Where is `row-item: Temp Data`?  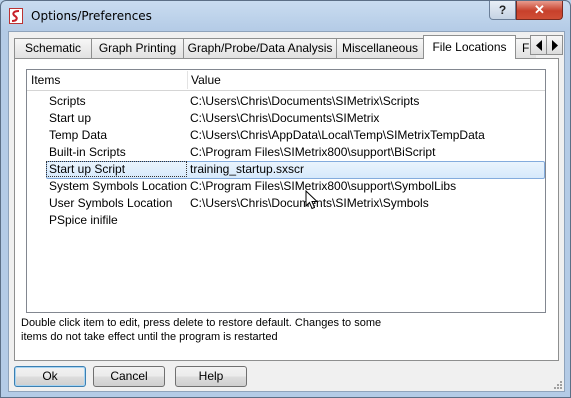
row-item: Temp Data is located at coordinates (78, 135).